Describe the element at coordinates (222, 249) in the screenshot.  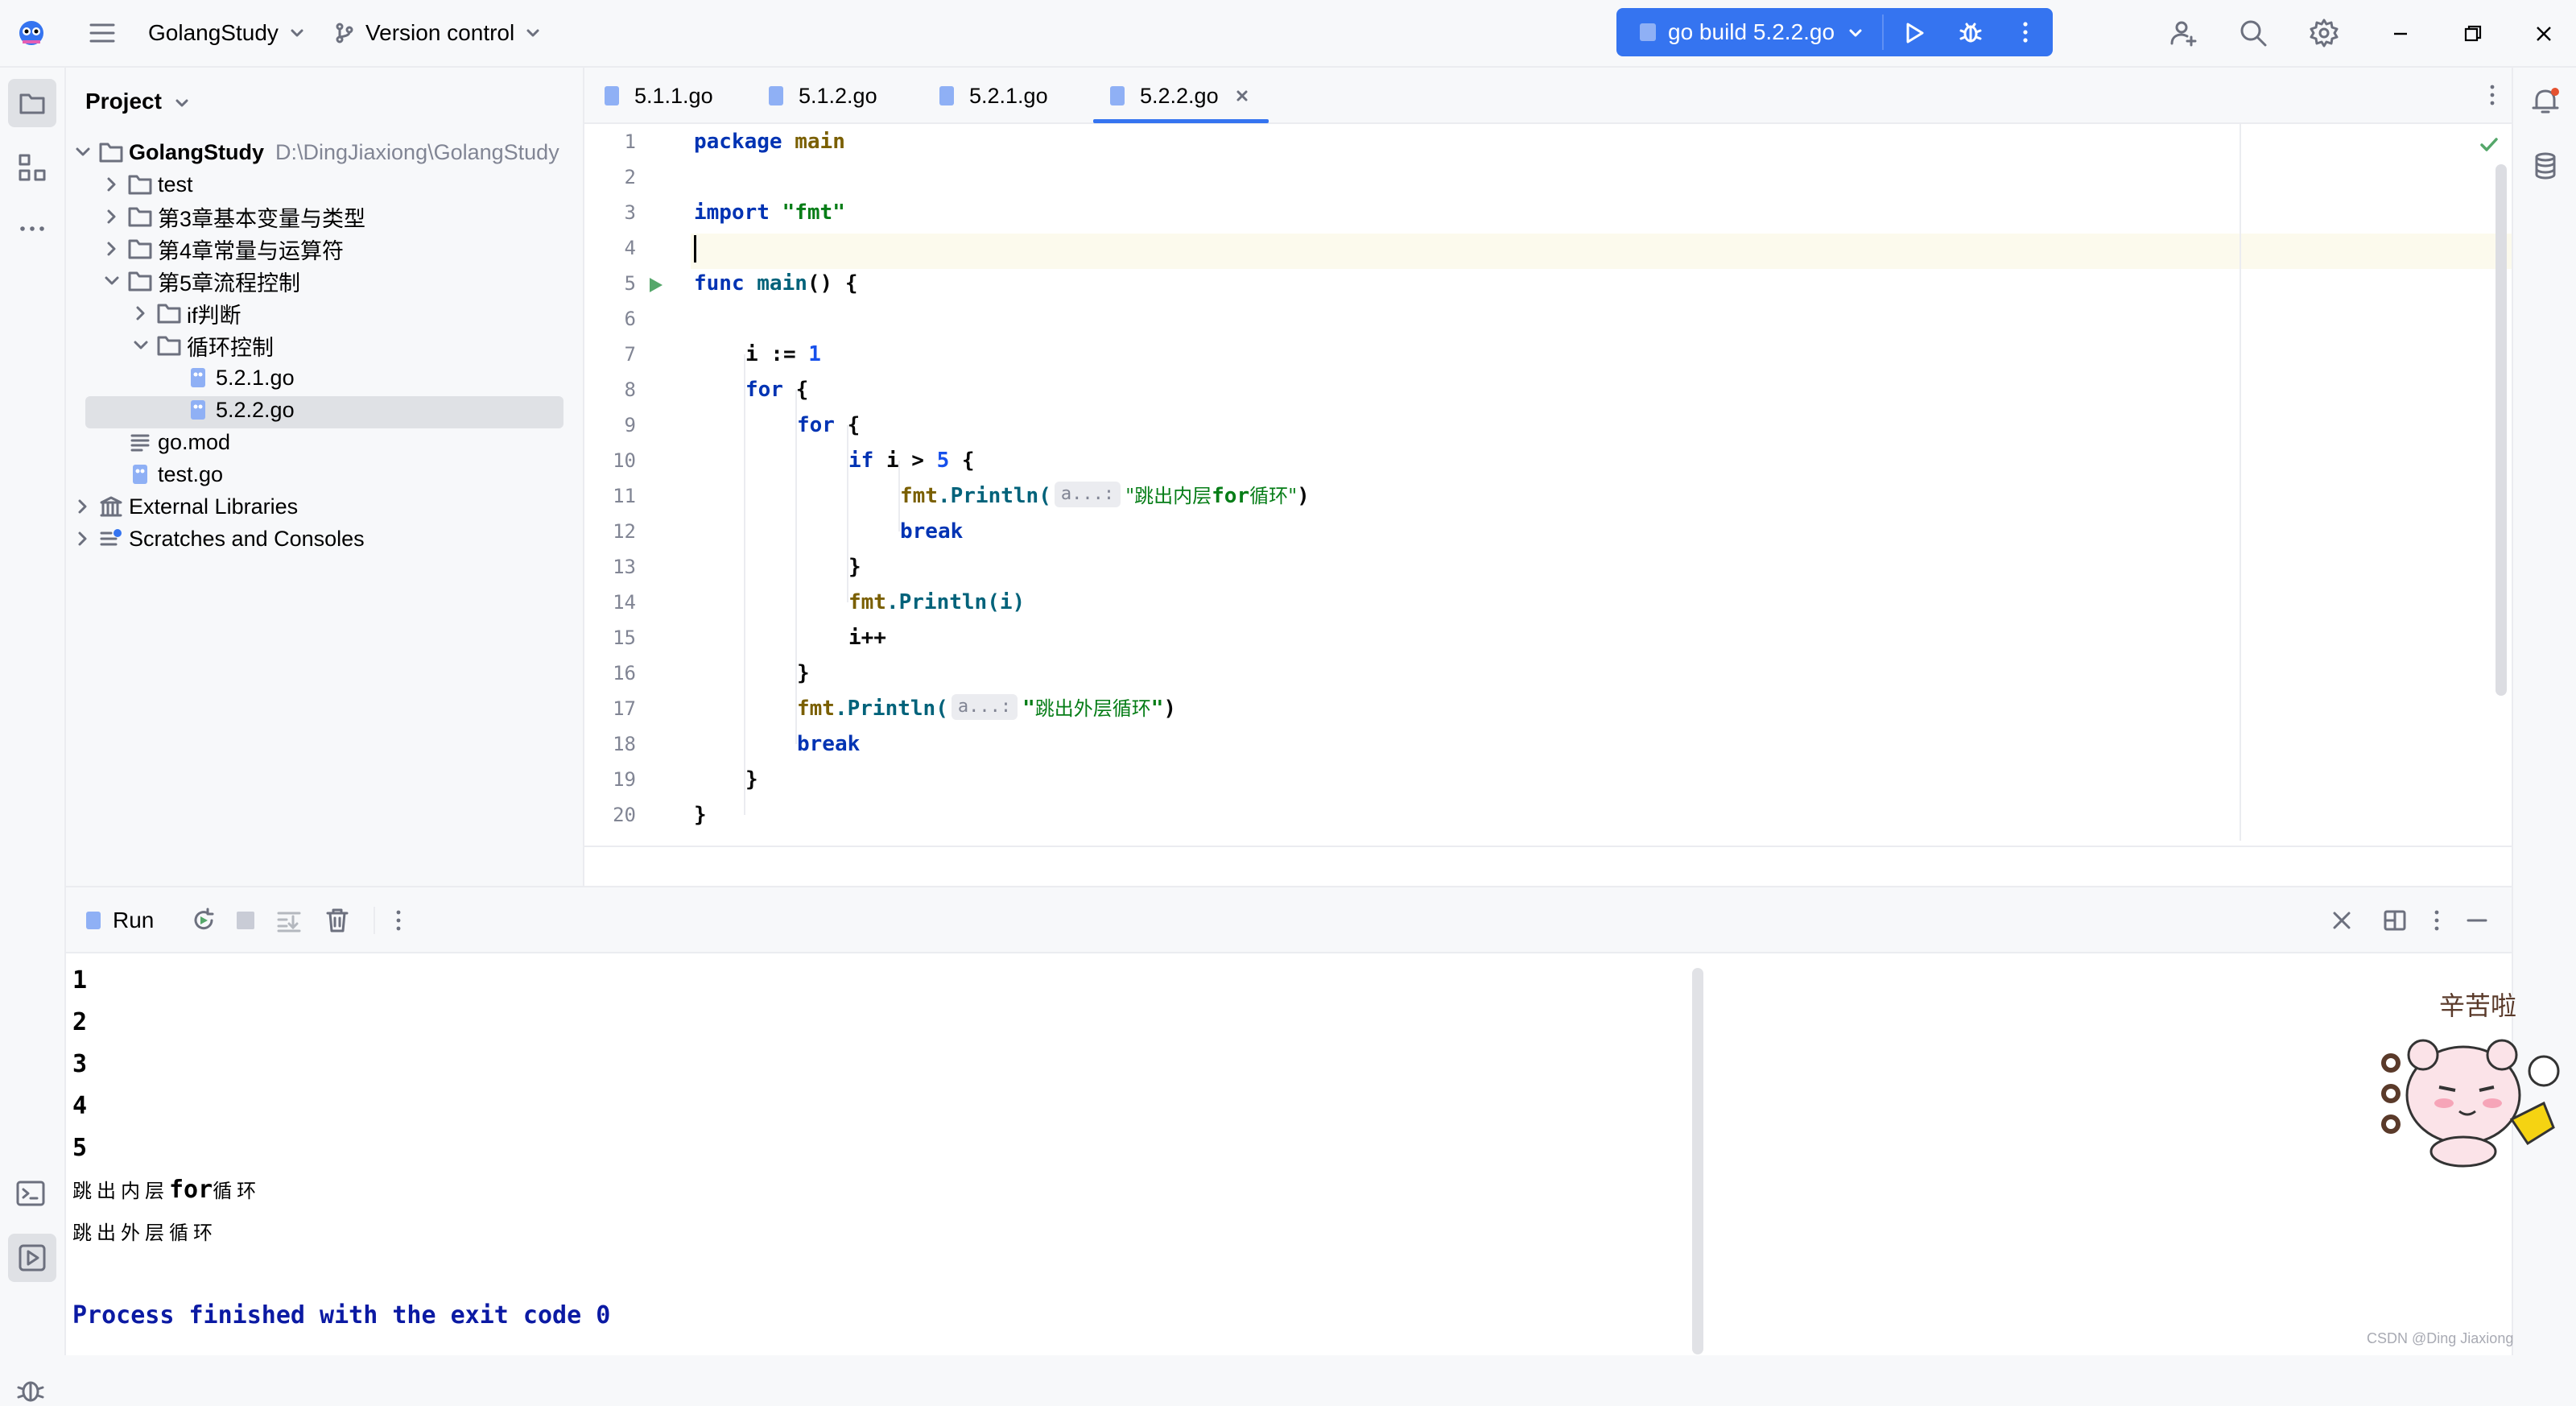
I see `tree-item-chapter4: 第4章常量与运算符` at that location.